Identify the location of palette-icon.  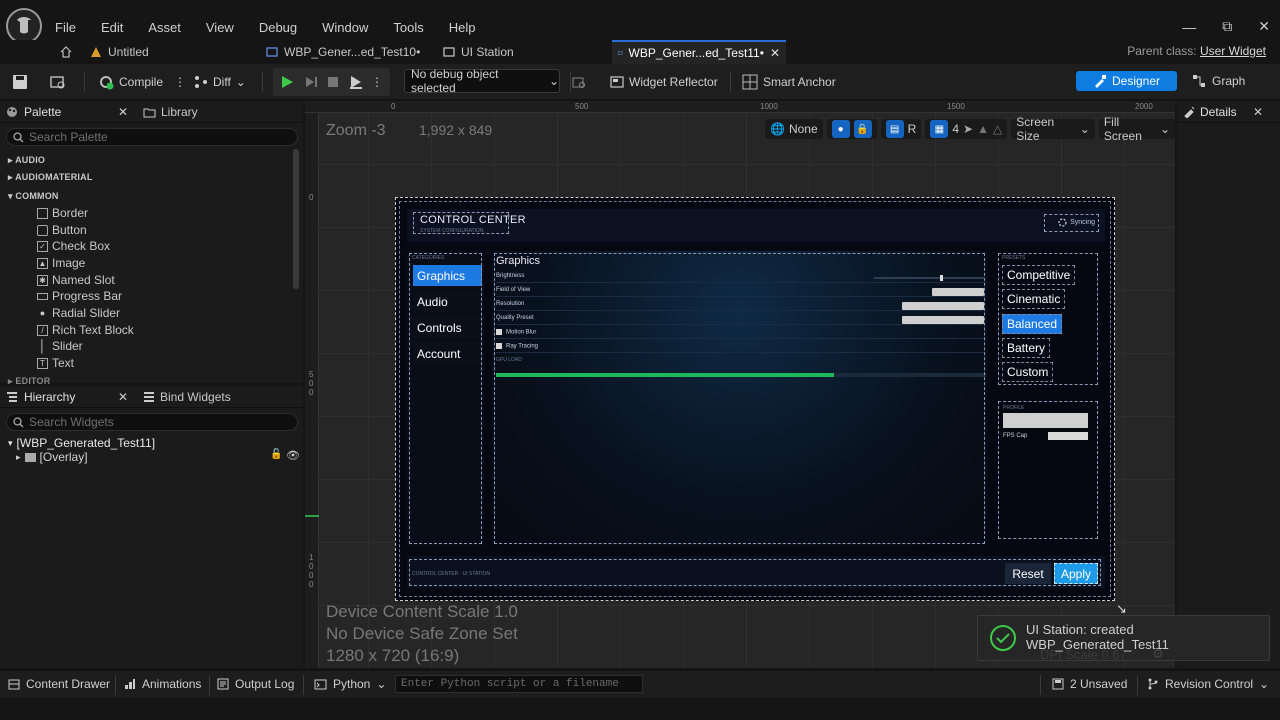
(12, 112).